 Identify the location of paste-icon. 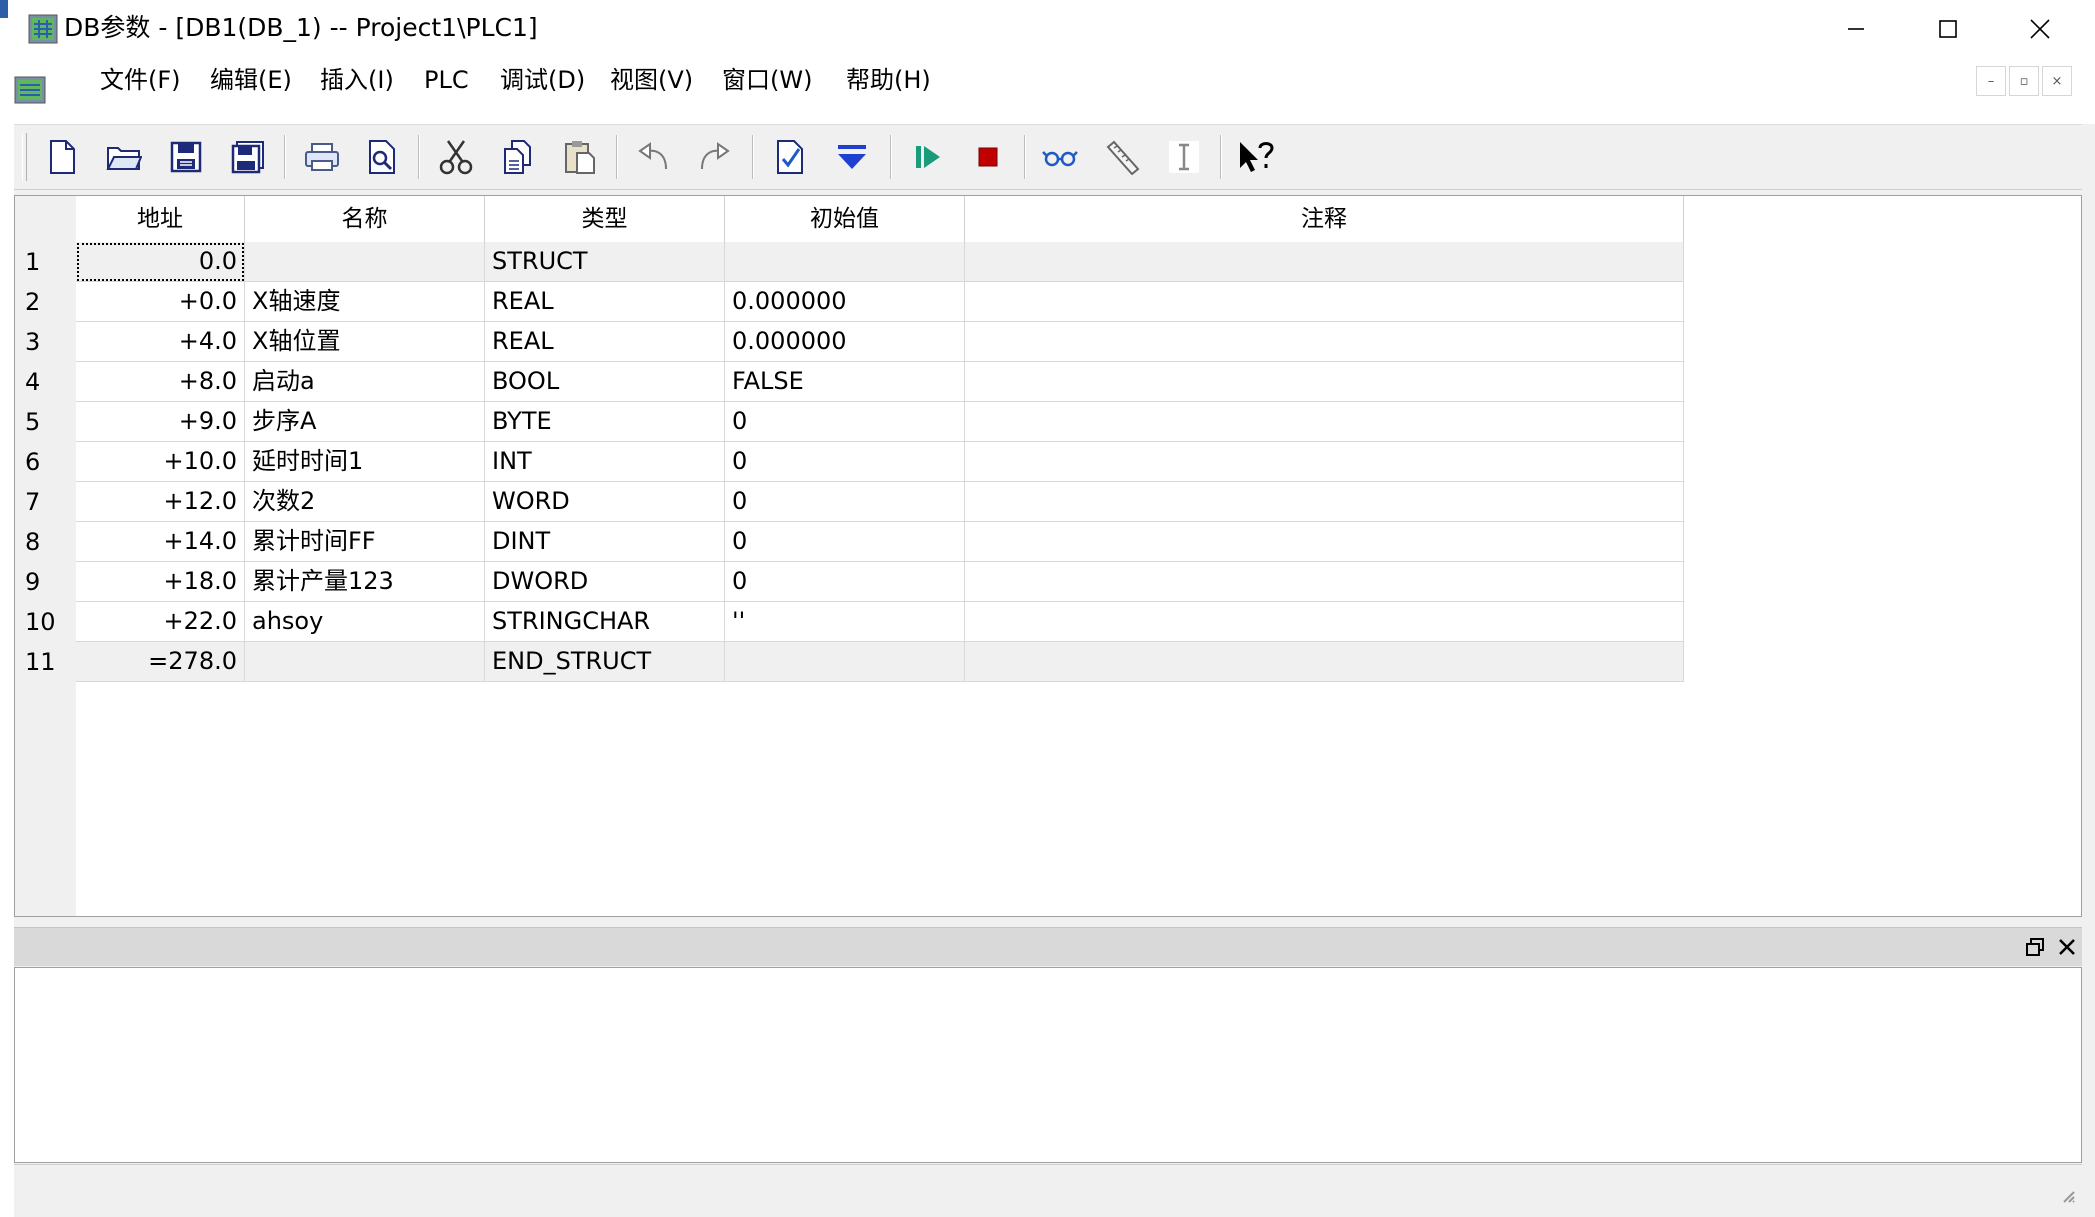
(580, 157).